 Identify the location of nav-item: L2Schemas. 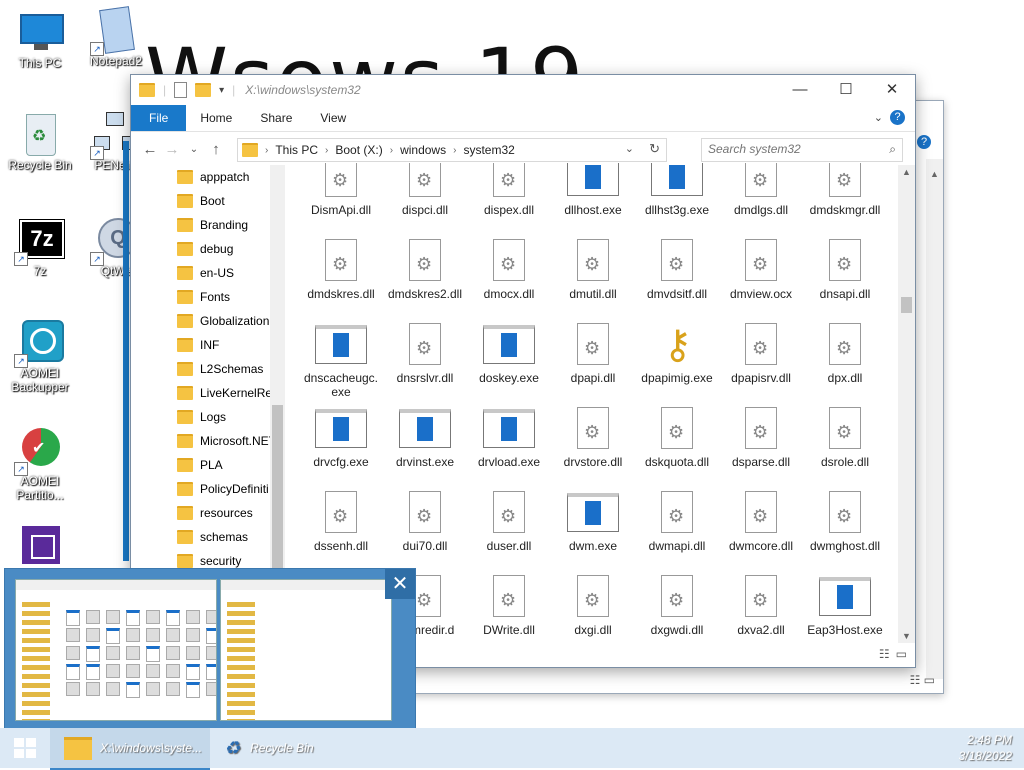
(208, 369).